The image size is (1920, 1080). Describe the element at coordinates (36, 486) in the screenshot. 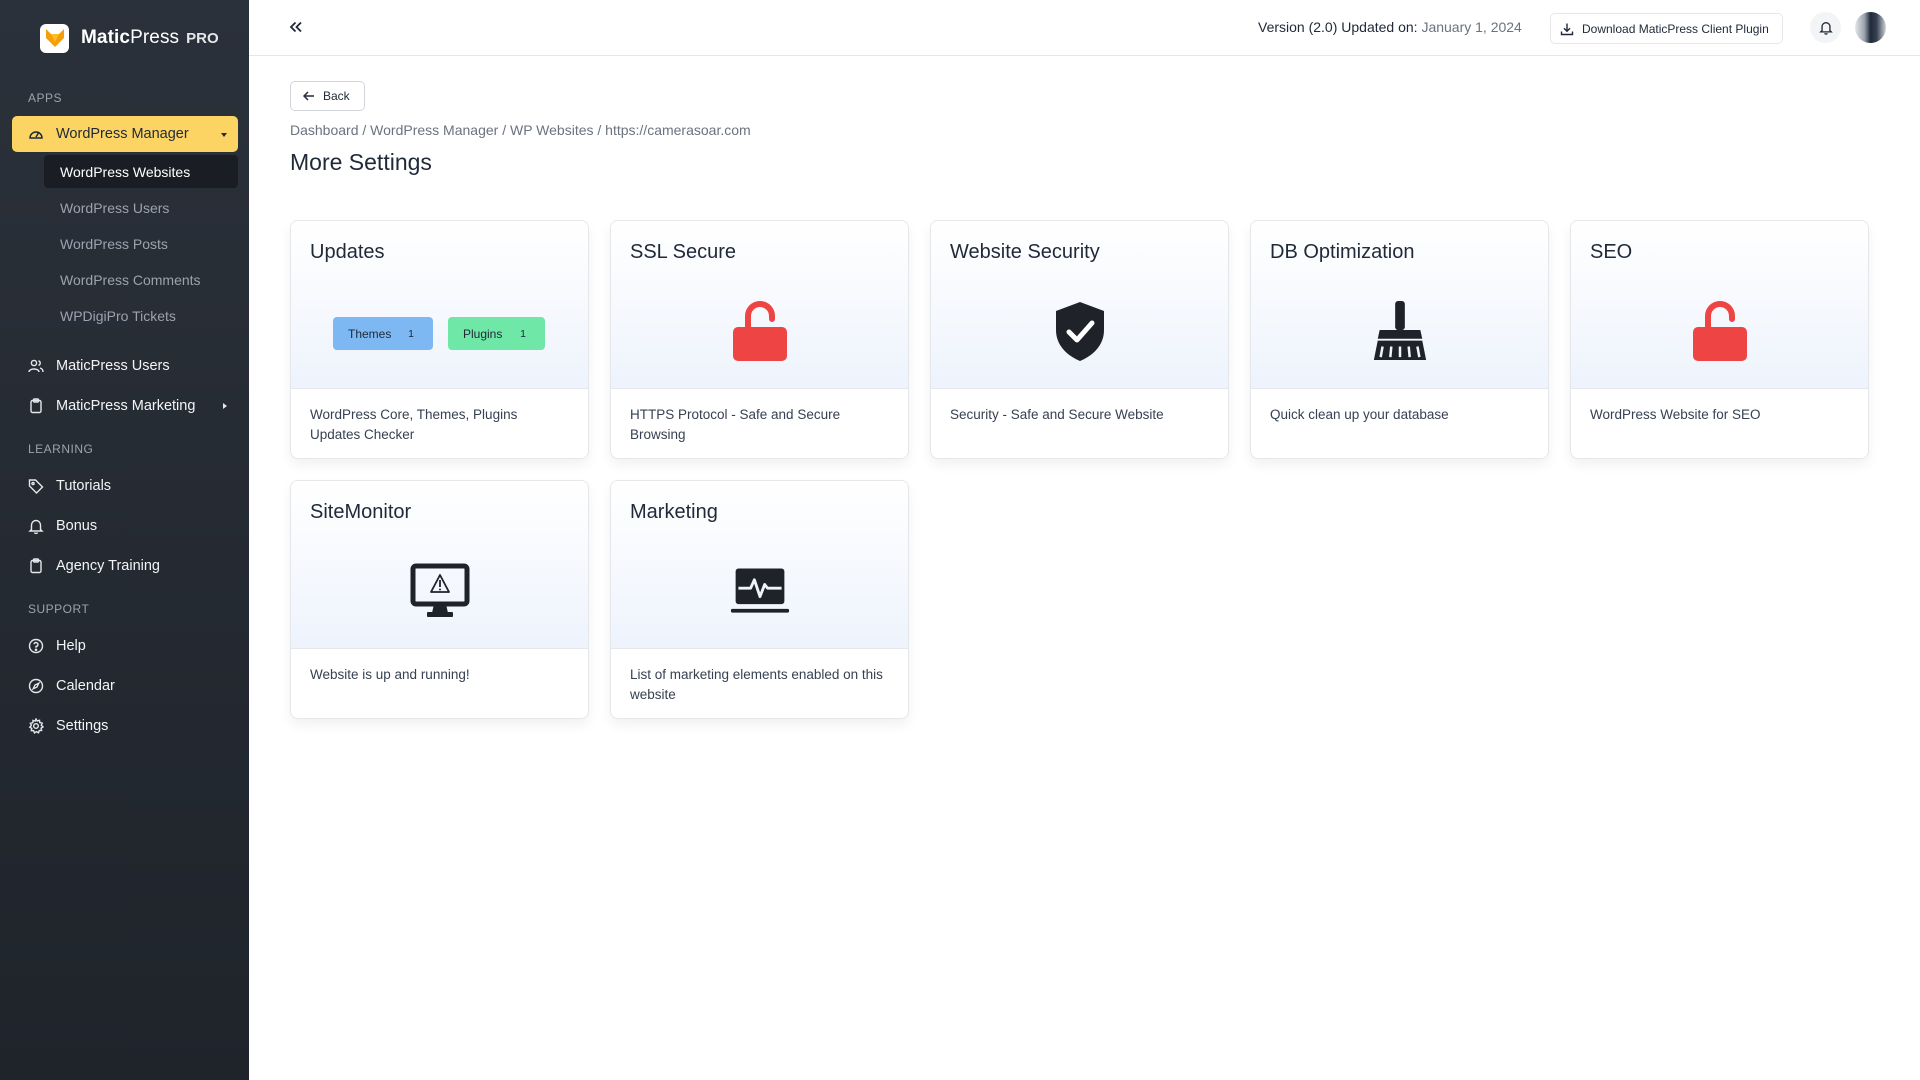

I see `tag-icon` at that location.